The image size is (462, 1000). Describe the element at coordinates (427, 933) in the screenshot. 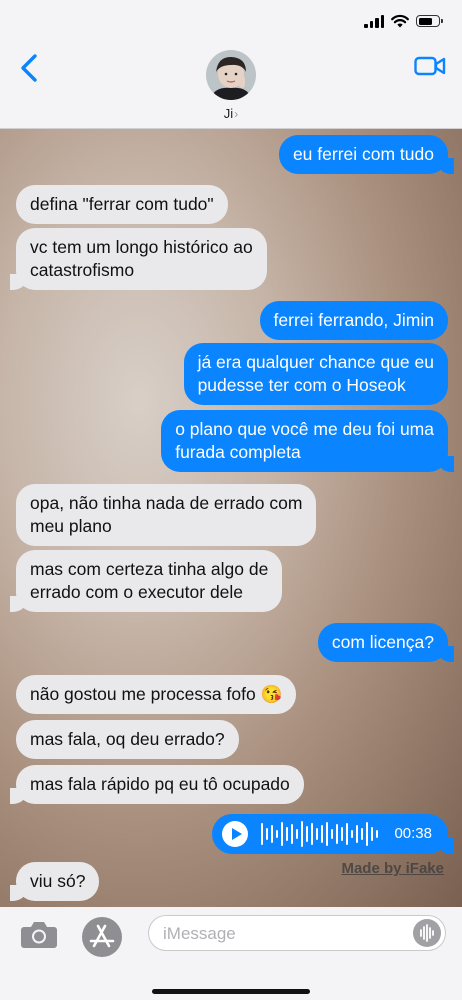

I see `audio-record-icon` at that location.